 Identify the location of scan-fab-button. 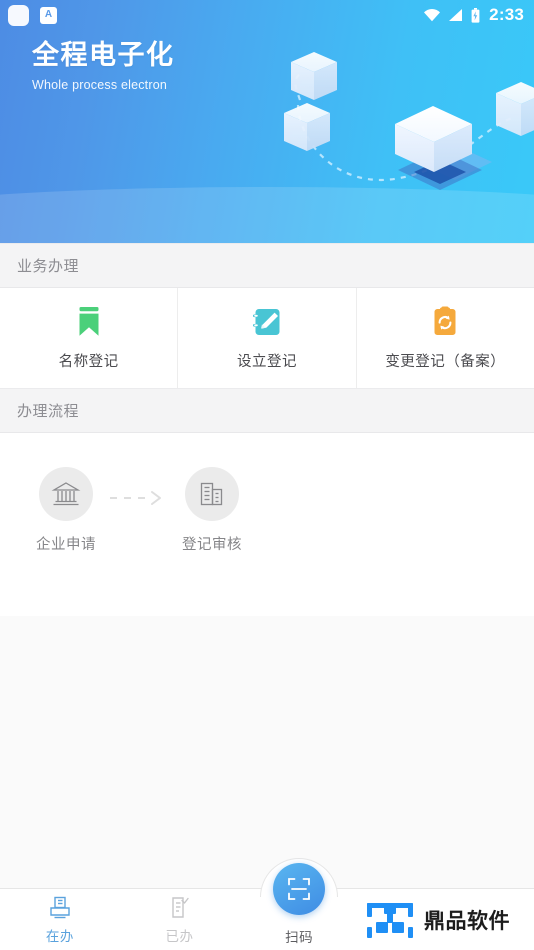
(299, 889).